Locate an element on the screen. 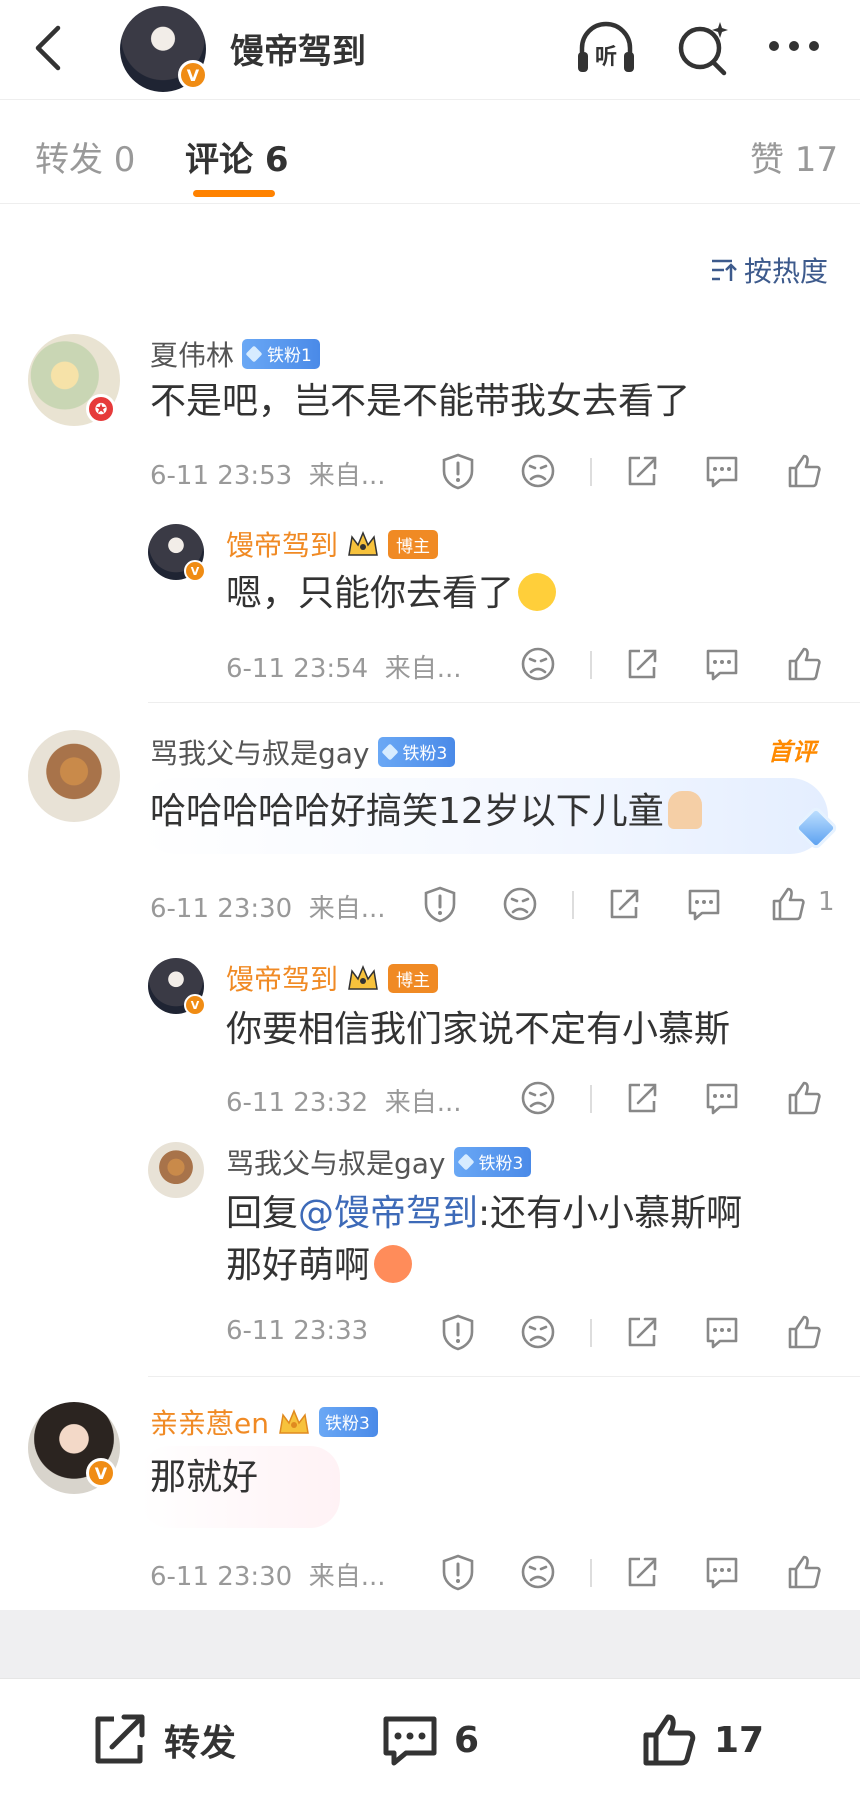  reply-text: 嗯，只能你去看了 is located at coordinates (391, 594).